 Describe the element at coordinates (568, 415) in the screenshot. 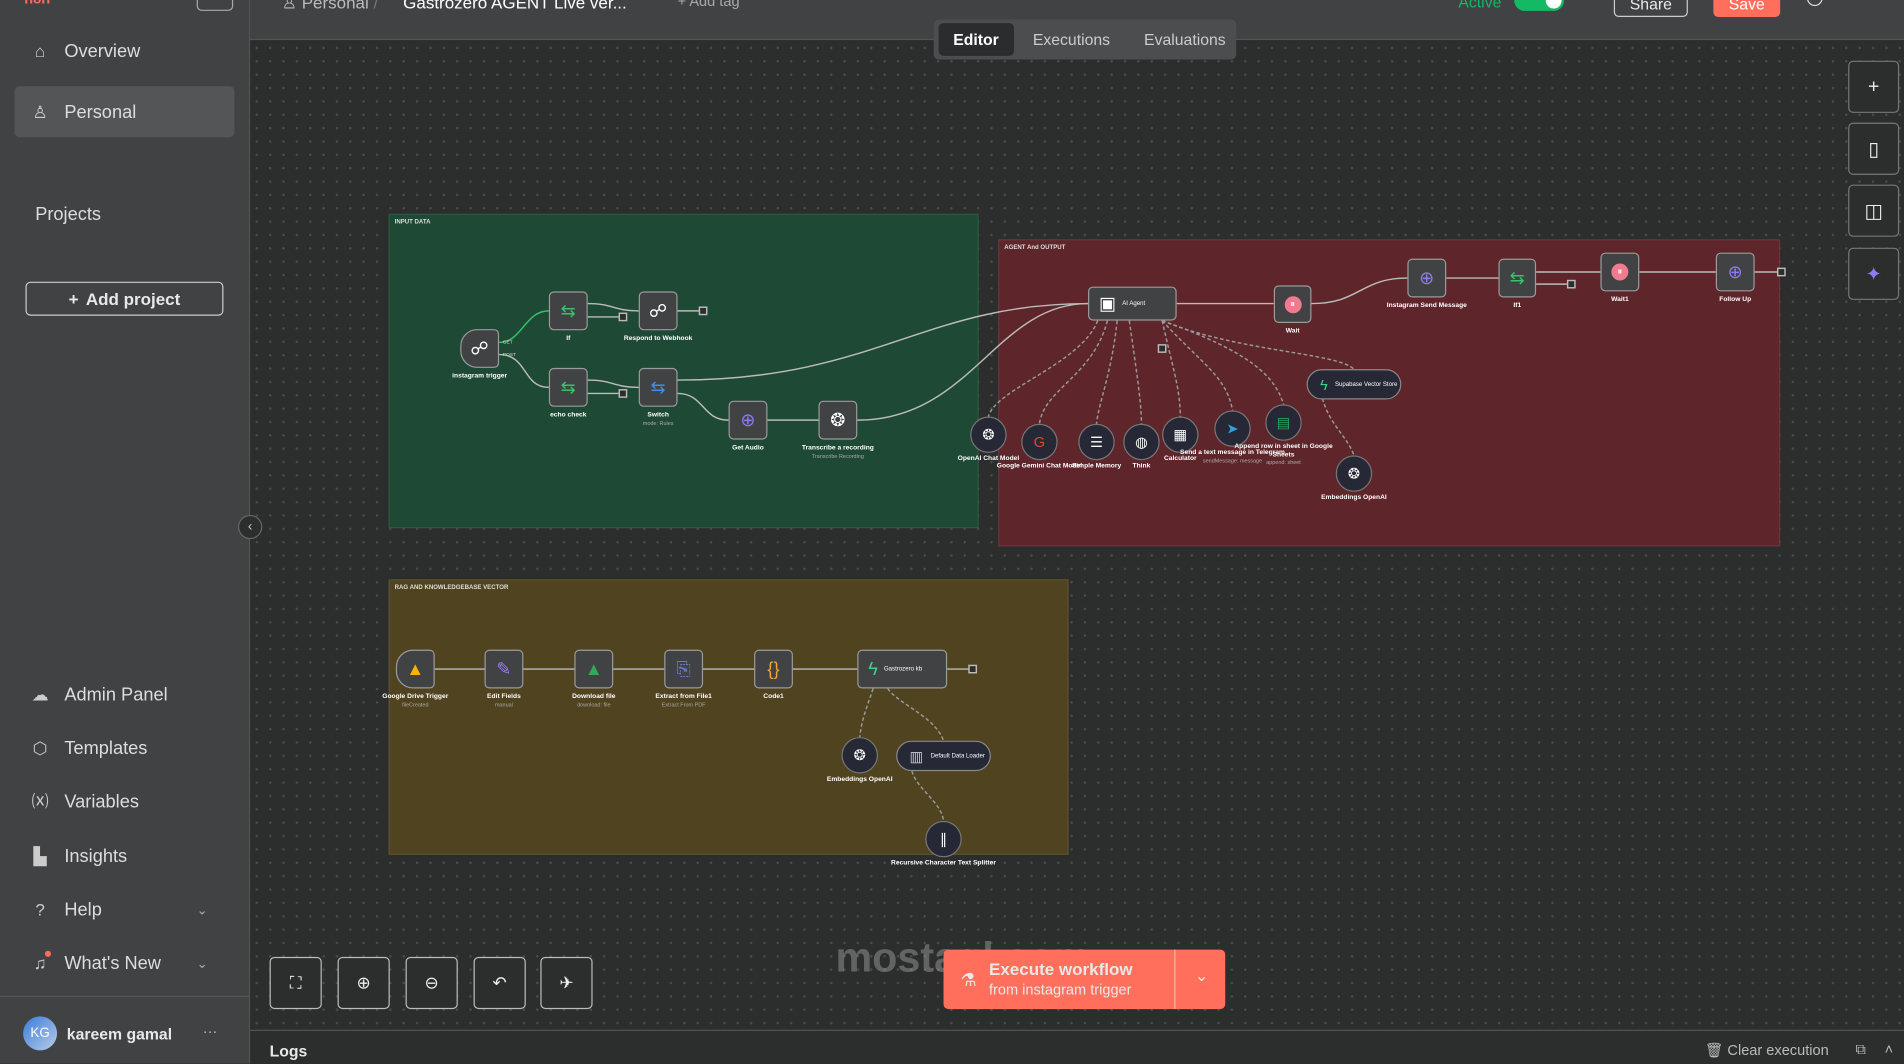

I see `node-label: echo check` at that location.